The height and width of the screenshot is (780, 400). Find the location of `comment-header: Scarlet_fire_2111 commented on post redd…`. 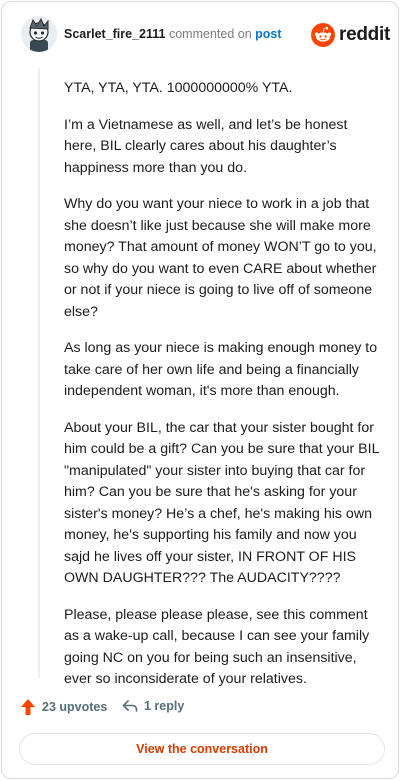

comment-header: Scarlet_fire_2111 commented on post redd… is located at coordinates (201, 35).